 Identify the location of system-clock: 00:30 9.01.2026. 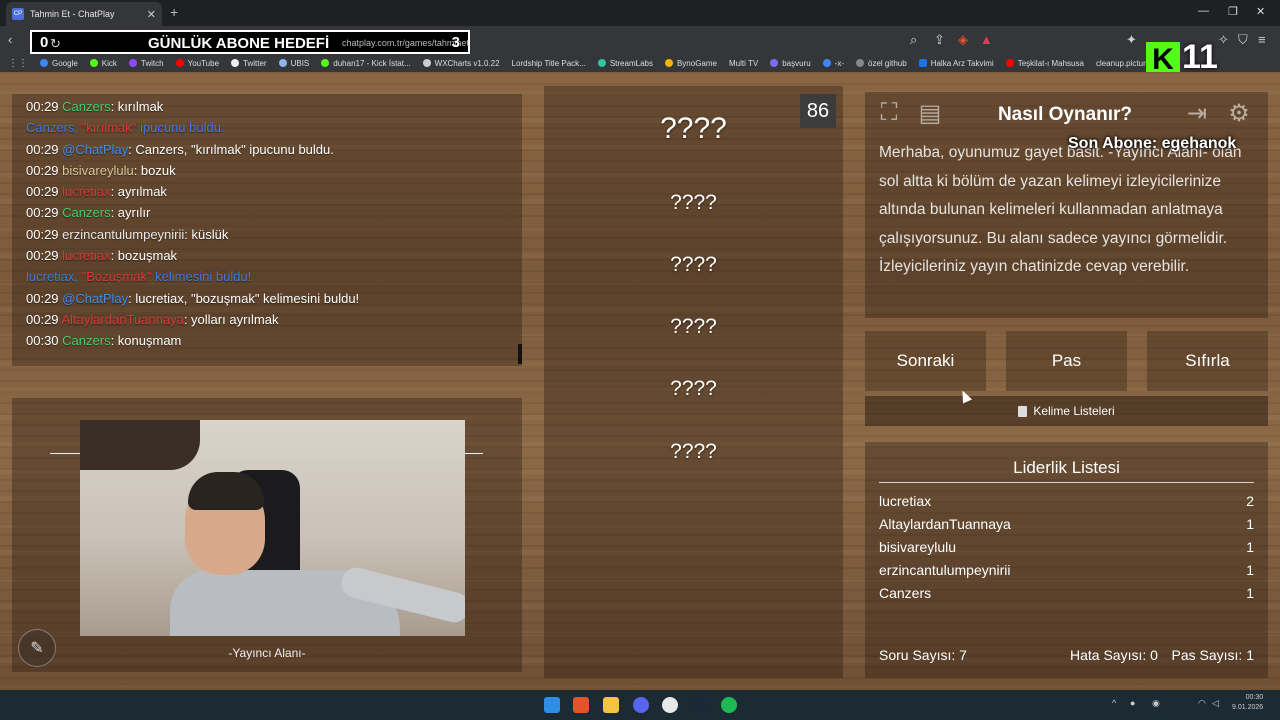
(1247, 703).